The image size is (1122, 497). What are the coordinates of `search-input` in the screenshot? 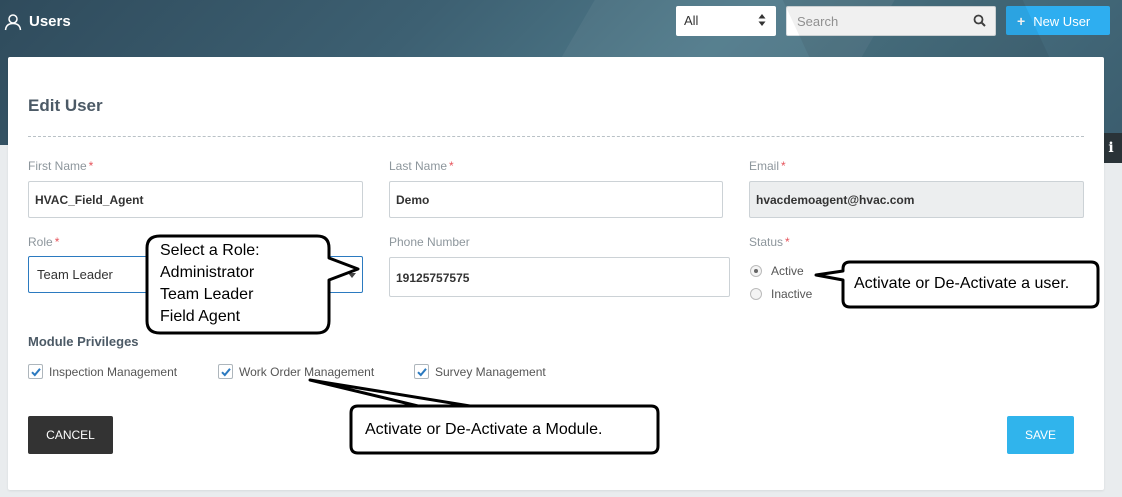 It's located at (872, 21).